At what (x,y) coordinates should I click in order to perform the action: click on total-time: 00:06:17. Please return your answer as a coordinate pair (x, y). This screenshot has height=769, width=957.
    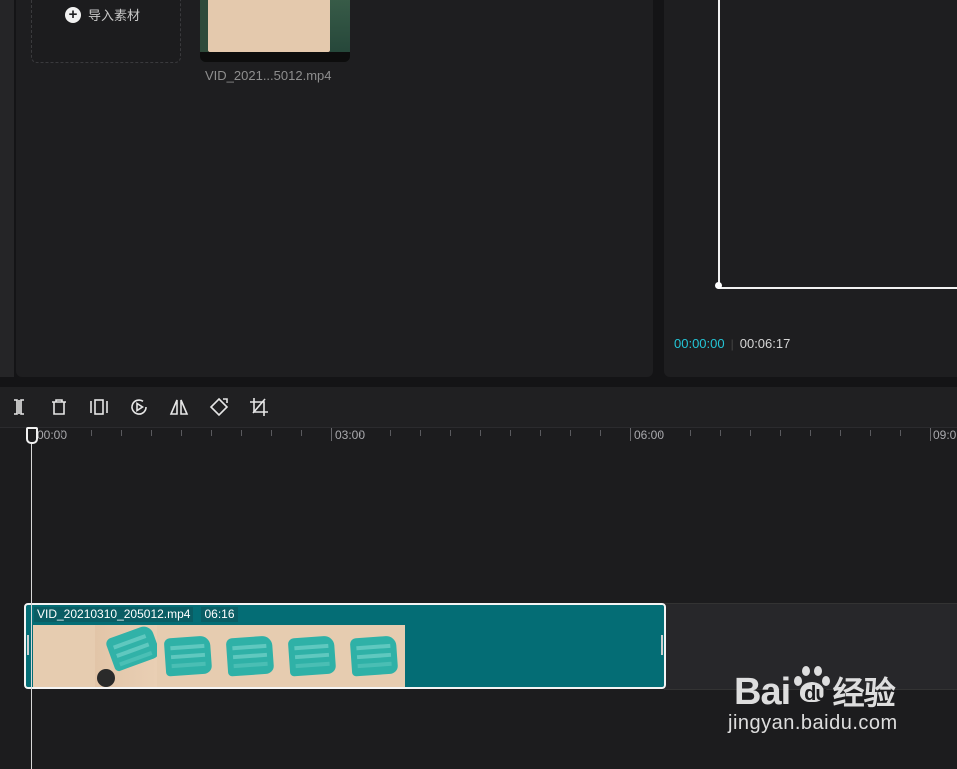
    Looking at the image, I should click on (765, 343).